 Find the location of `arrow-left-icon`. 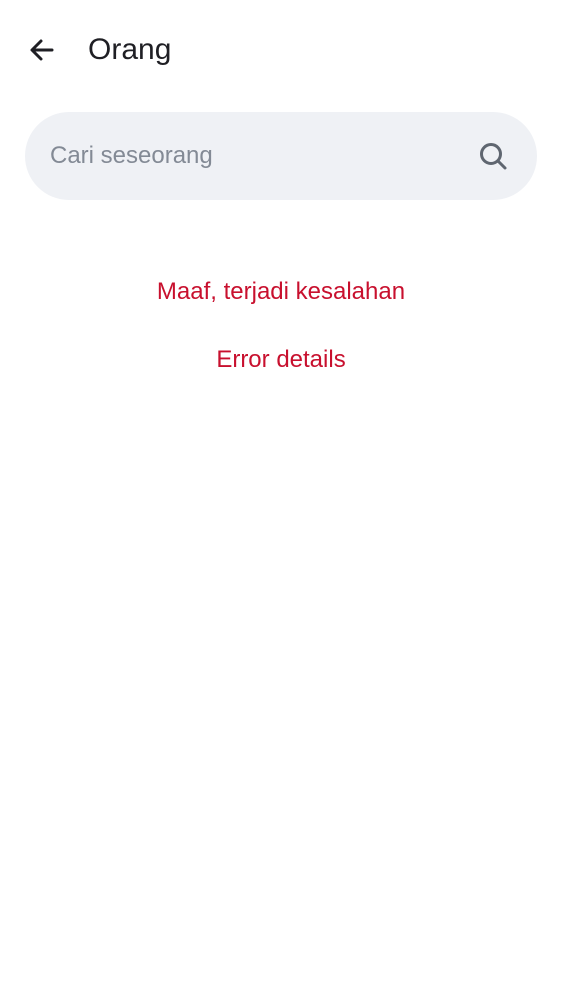

arrow-left-icon is located at coordinates (42, 50).